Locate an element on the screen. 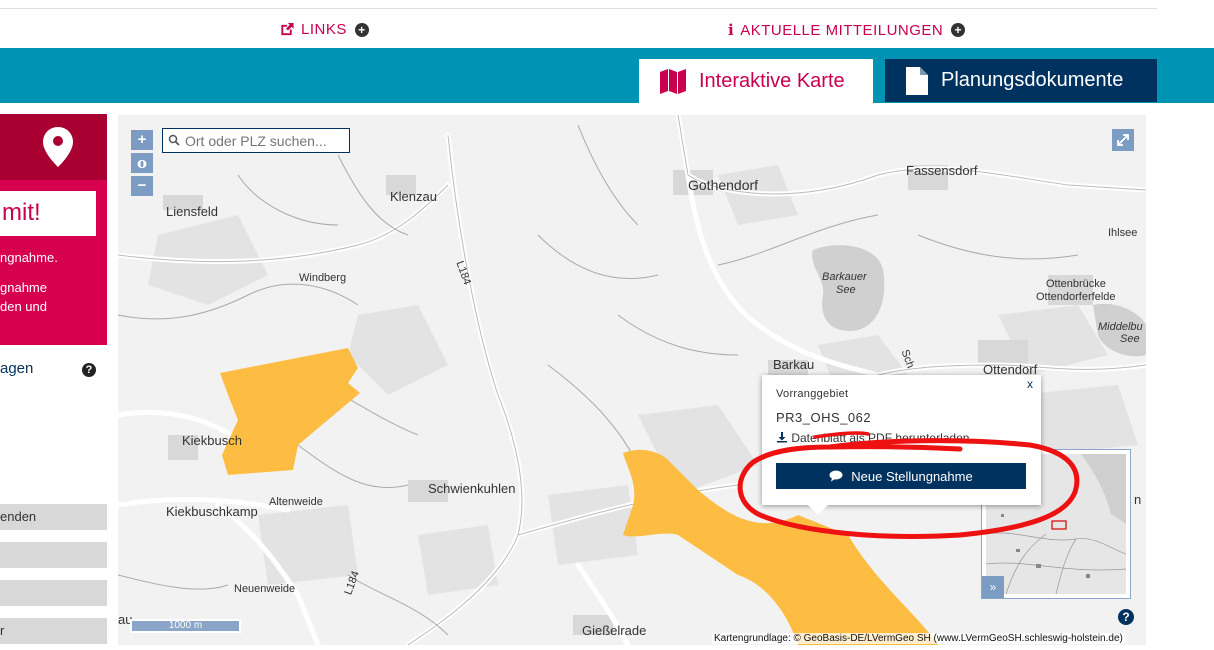  tab-planning-documents-label: Planungsdokumente is located at coordinates (1032, 80).